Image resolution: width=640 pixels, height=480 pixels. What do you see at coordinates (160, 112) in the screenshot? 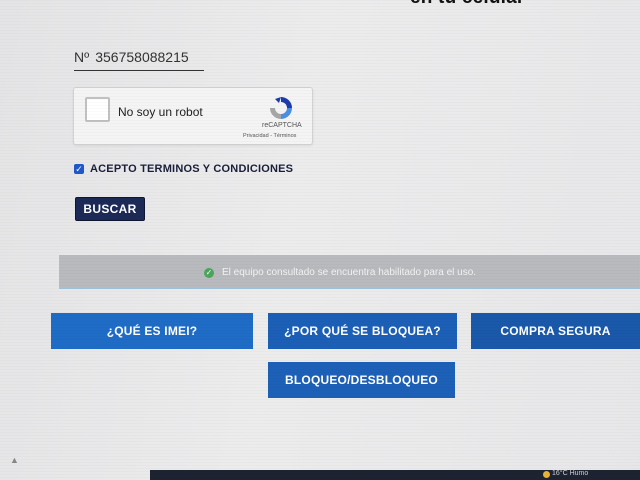
I see `captcha-label: No soy un robot` at bounding box center [160, 112].